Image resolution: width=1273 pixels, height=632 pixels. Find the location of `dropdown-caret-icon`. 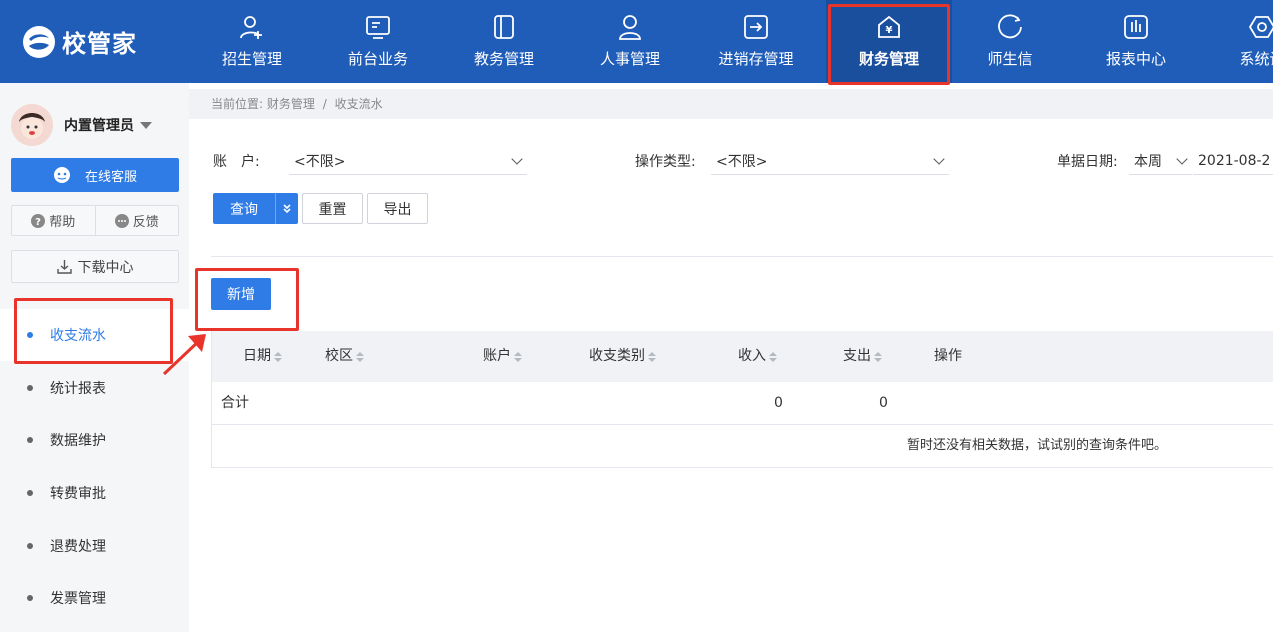

dropdown-caret-icon is located at coordinates (146, 125).